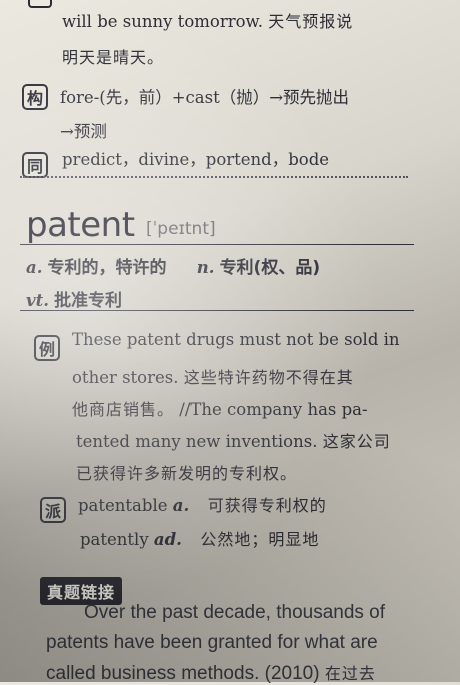  What do you see at coordinates (40, 4) in the screenshot?
I see `example-icon-cut` at bounding box center [40, 4].